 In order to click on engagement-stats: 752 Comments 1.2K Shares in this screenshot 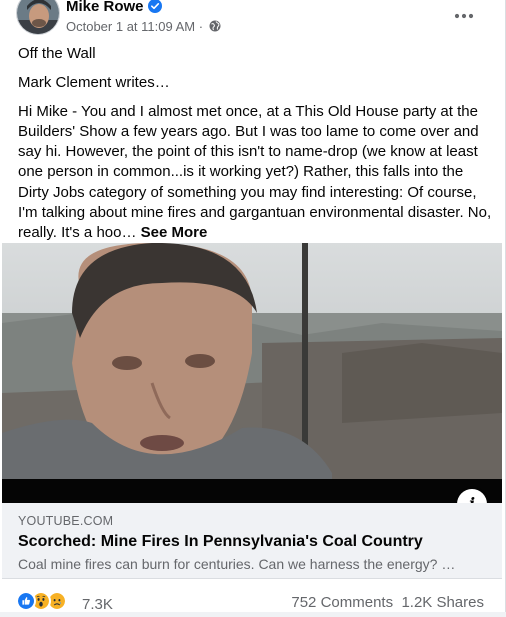, I will do `click(387, 602)`.